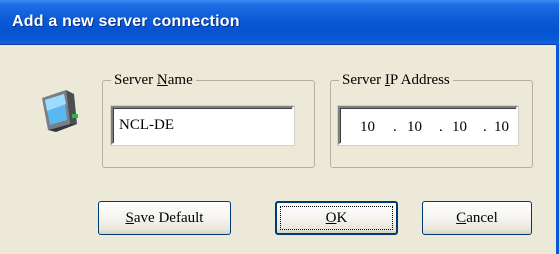  What do you see at coordinates (153, 80) in the screenshot?
I see `server-name-label: Server Name` at bounding box center [153, 80].